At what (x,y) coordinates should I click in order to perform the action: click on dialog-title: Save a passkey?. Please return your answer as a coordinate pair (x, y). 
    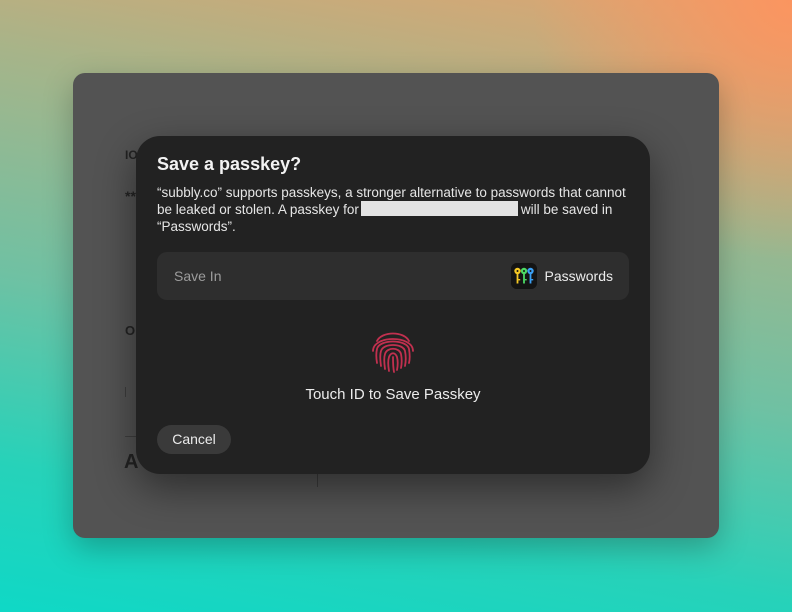
    Looking at the image, I should click on (229, 164).